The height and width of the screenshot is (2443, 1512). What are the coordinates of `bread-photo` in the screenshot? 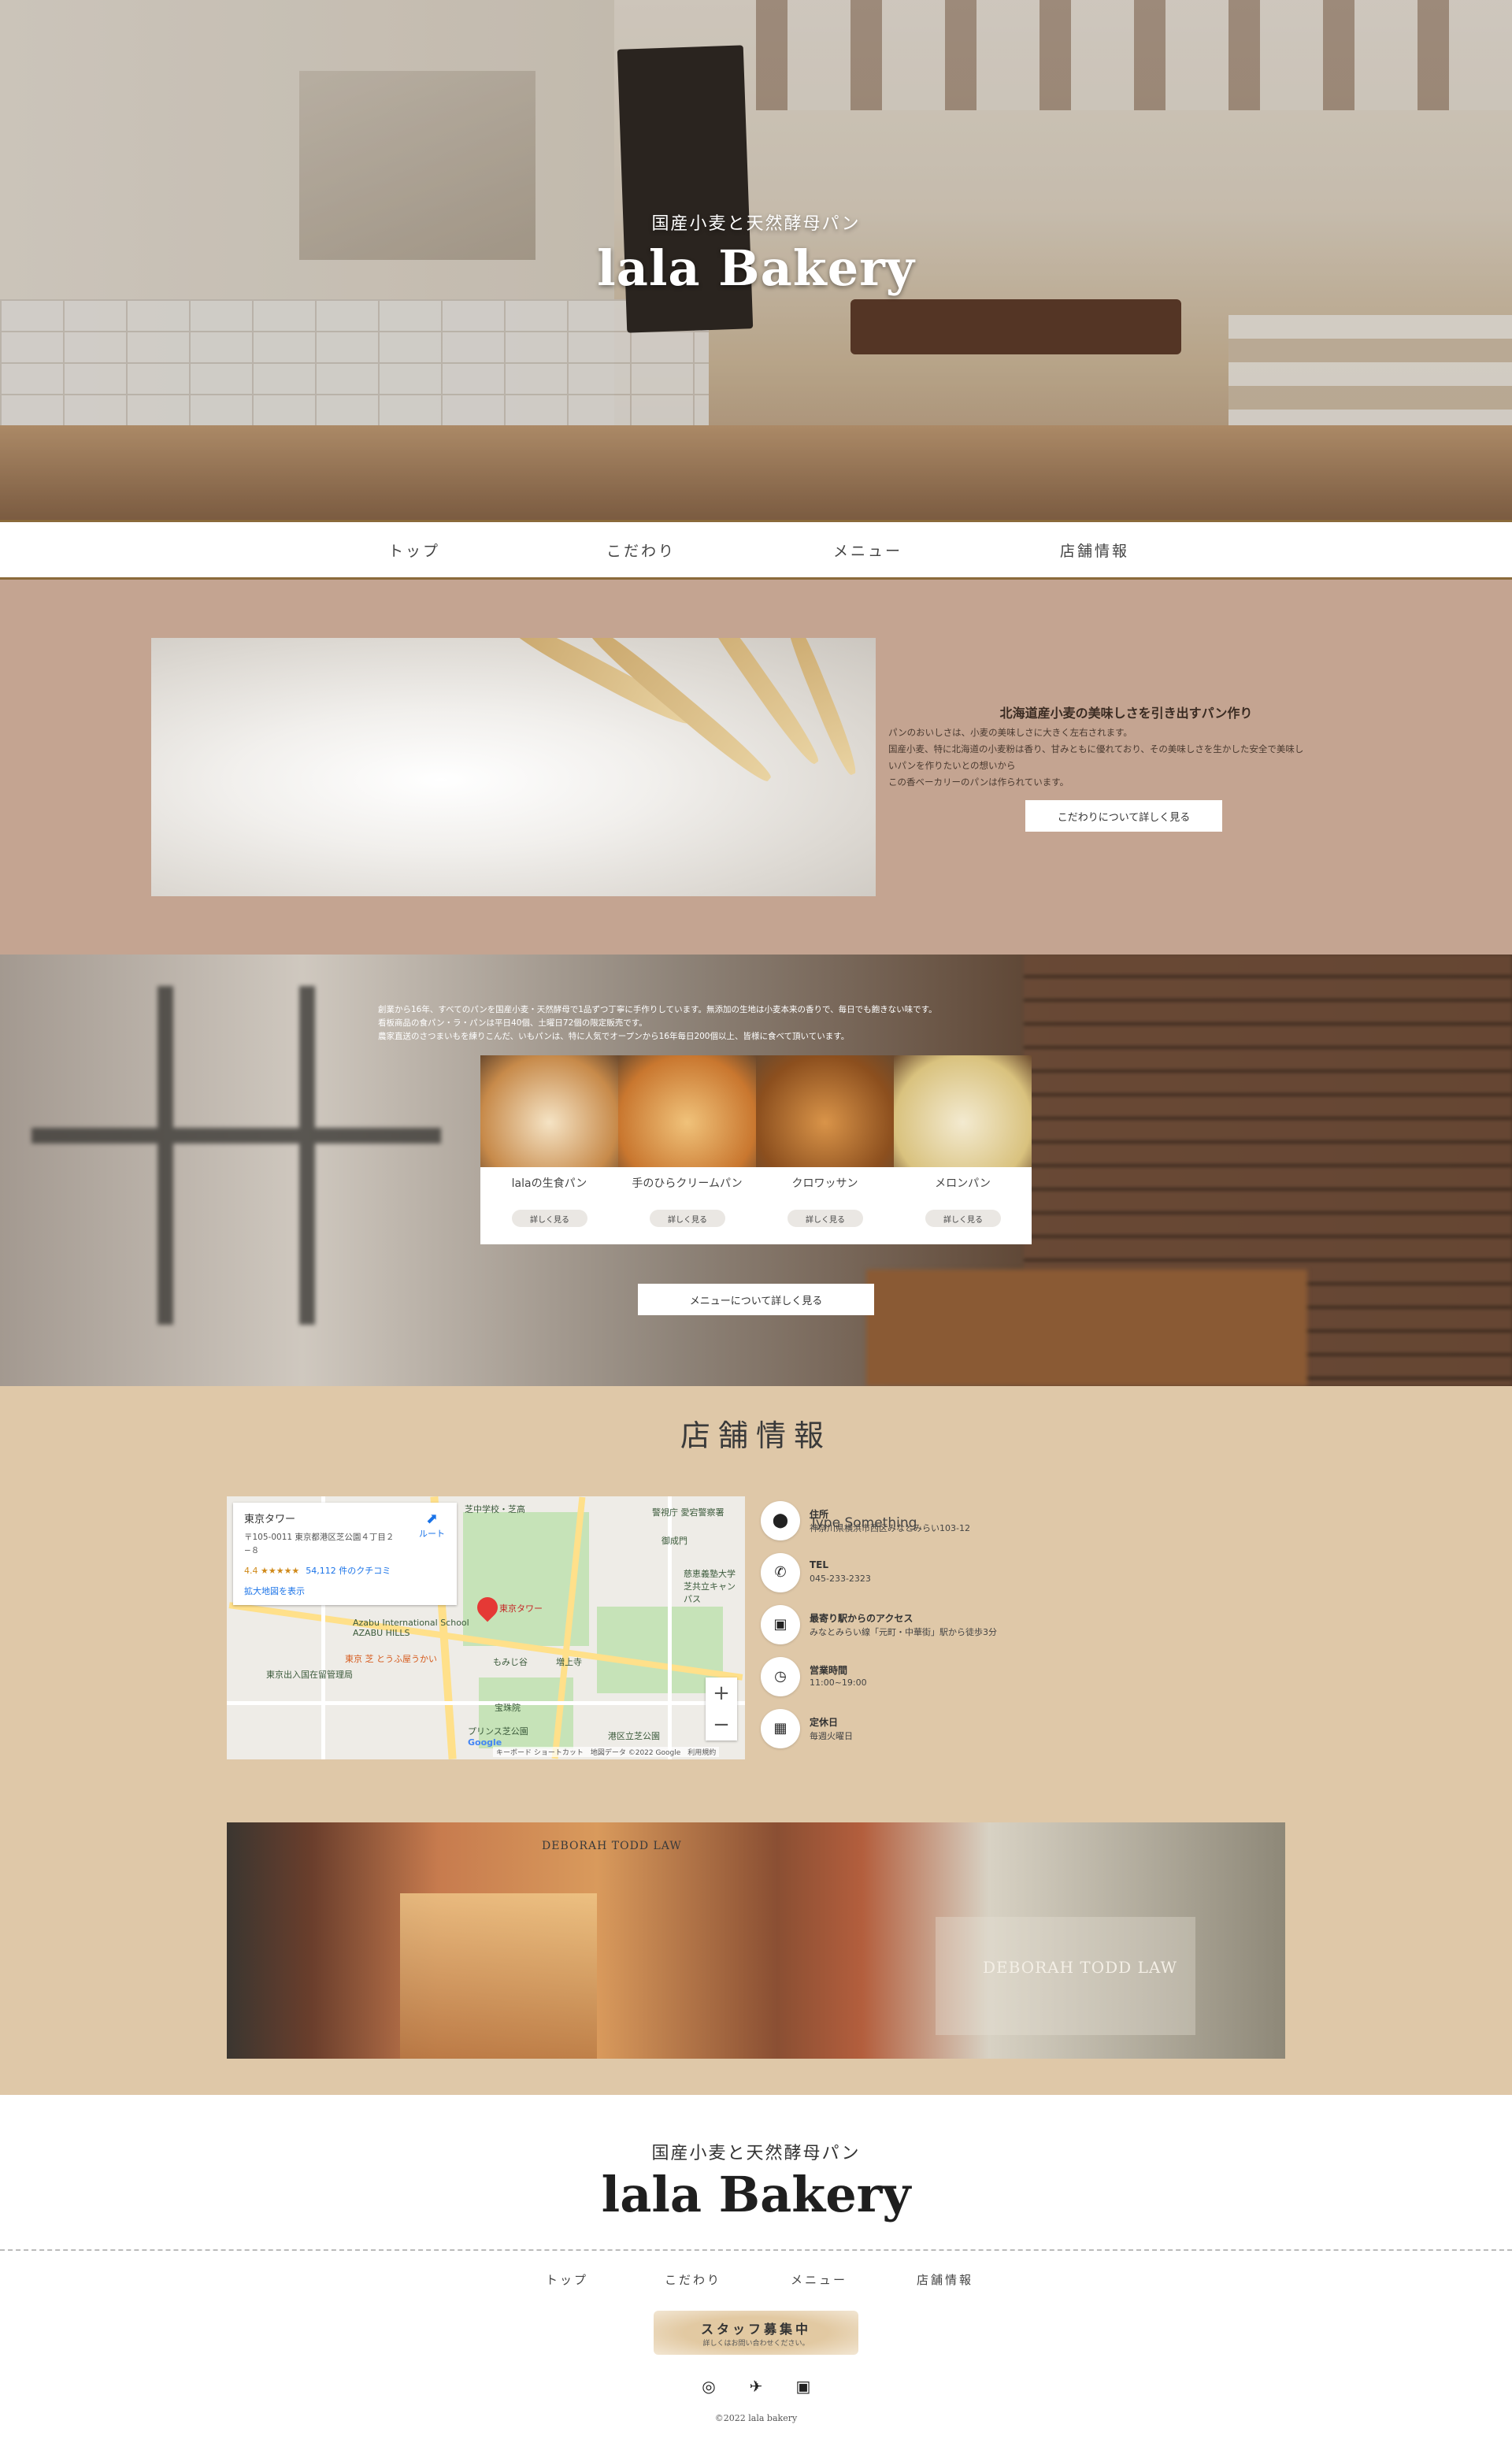 It's located at (549, 1111).